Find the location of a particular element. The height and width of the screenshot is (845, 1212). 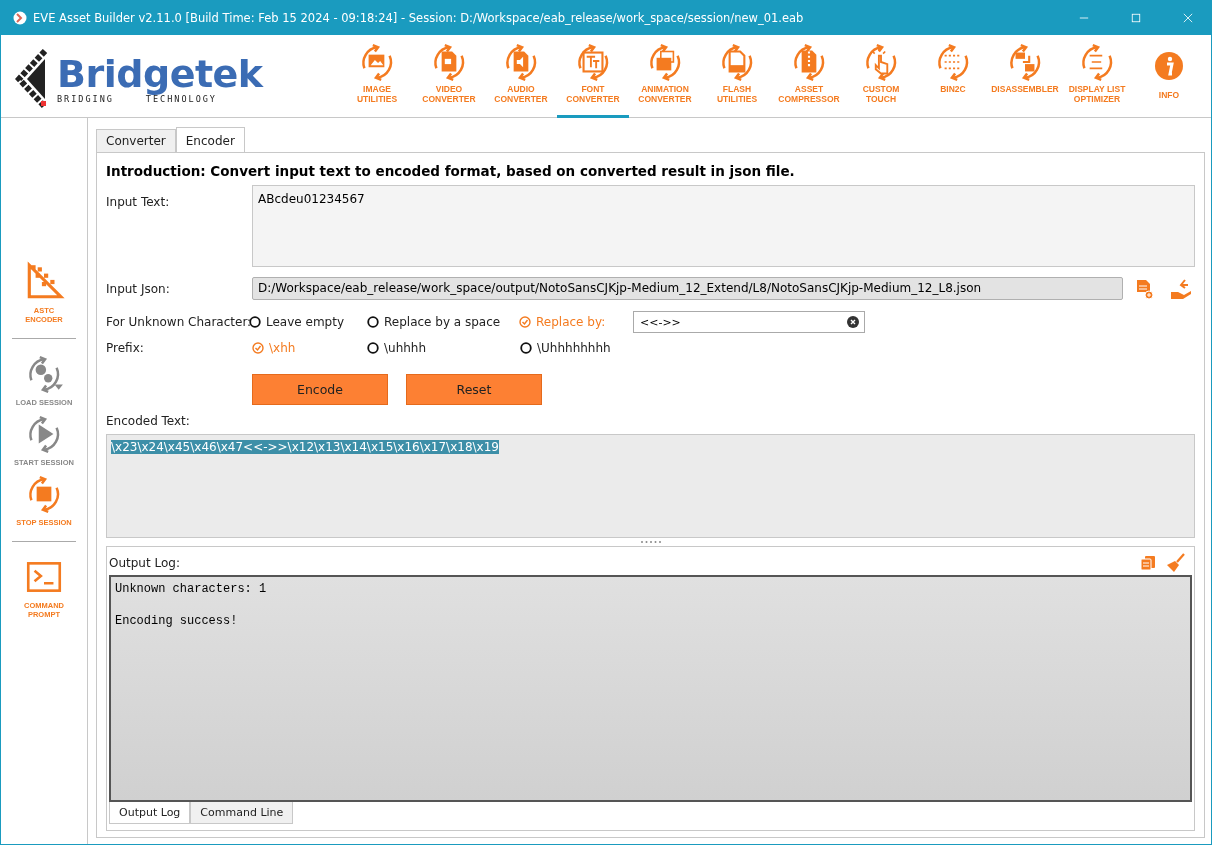

clear-icon is located at coordinates (853, 322).